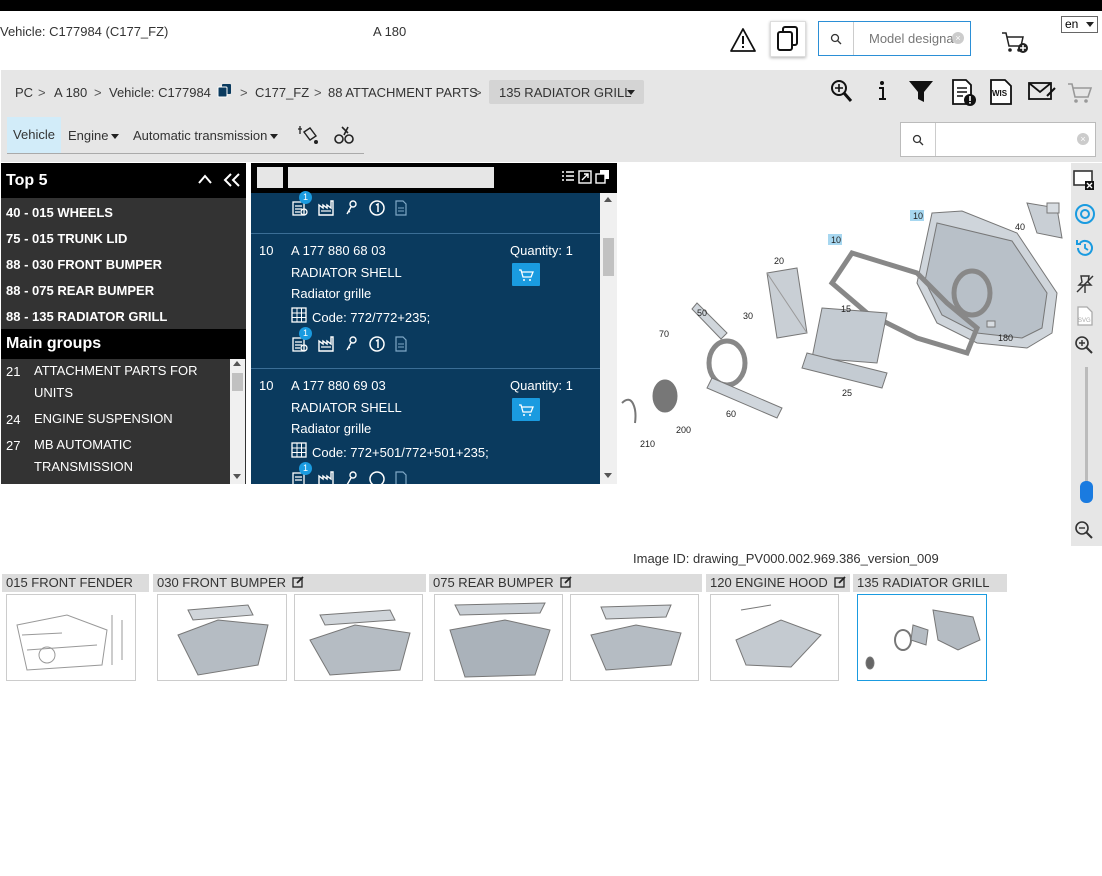 This screenshot has height=876, width=1102. I want to click on zoom-slider-thumb, so click(1086, 492).